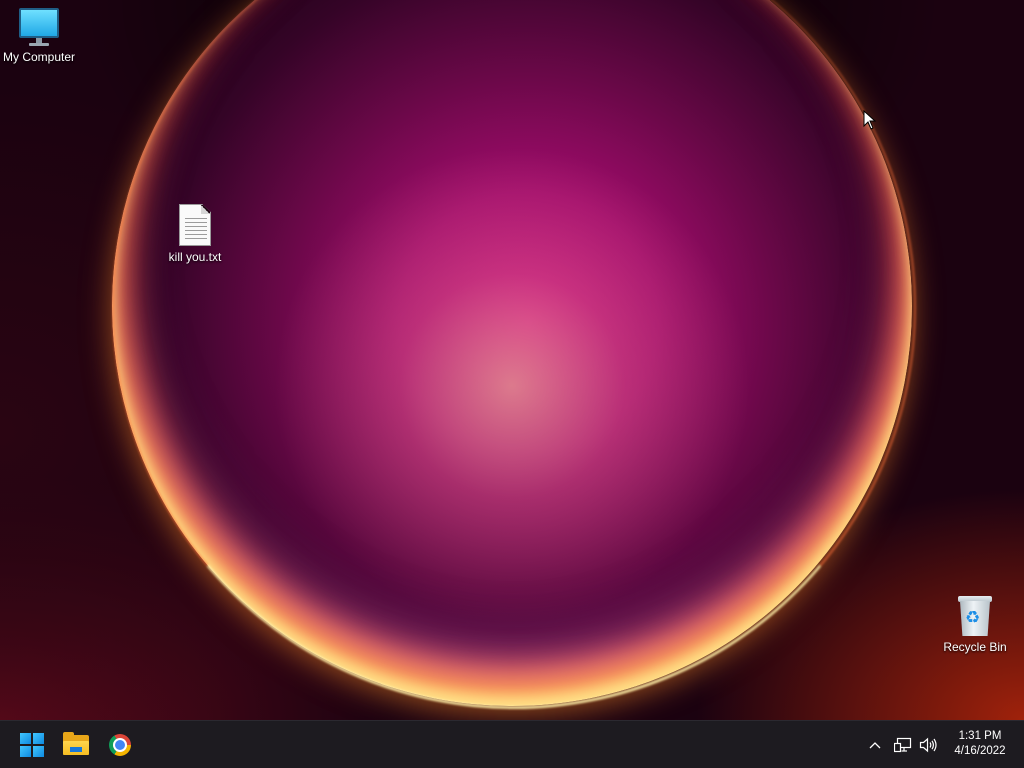 The height and width of the screenshot is (768, 1024). What do you see at coordinates (512, 744) in the screenshot?
I see `taskbar: 1:31 PM 4/16/2022` at bounding box center [512, 744].